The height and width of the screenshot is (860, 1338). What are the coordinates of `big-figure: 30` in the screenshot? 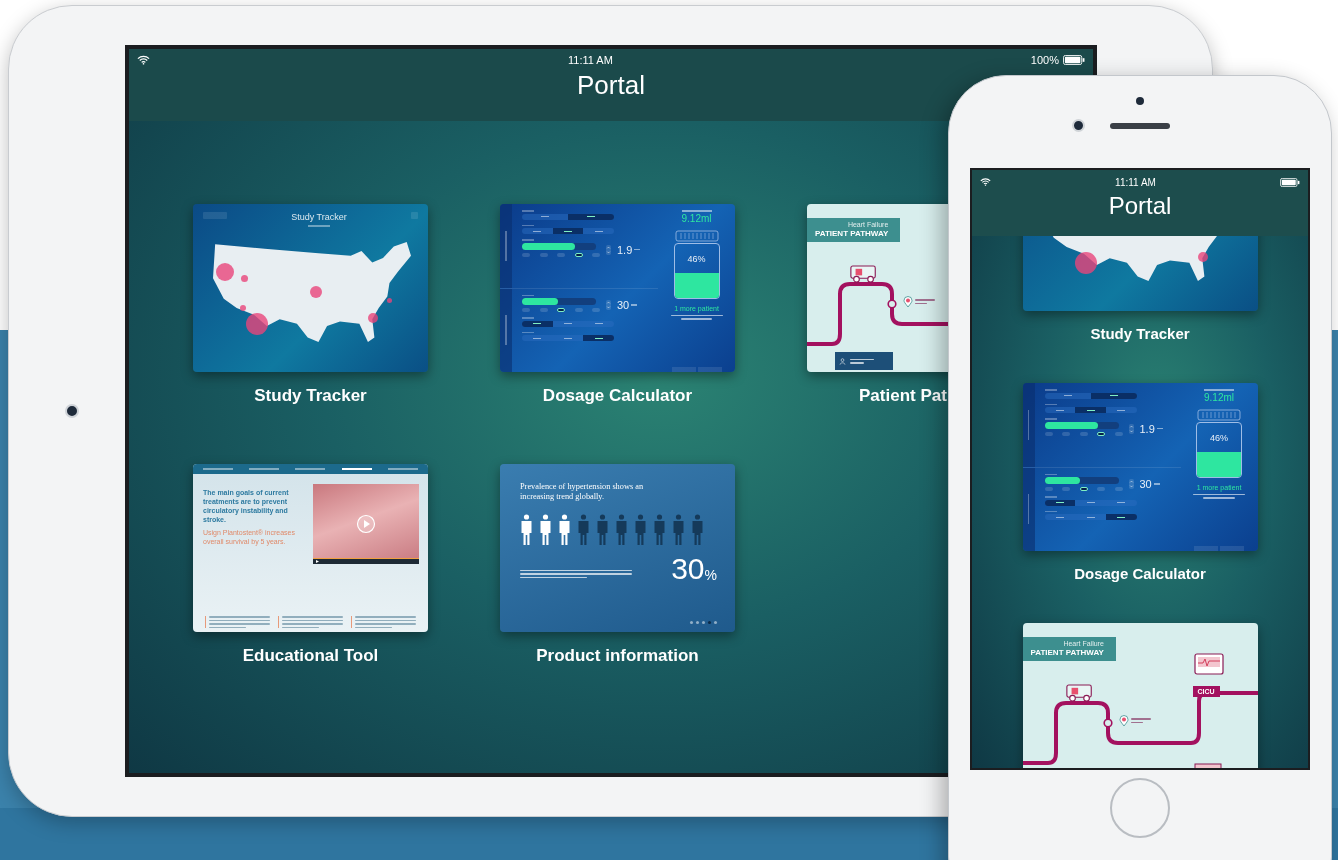 It's located at (688, 569).